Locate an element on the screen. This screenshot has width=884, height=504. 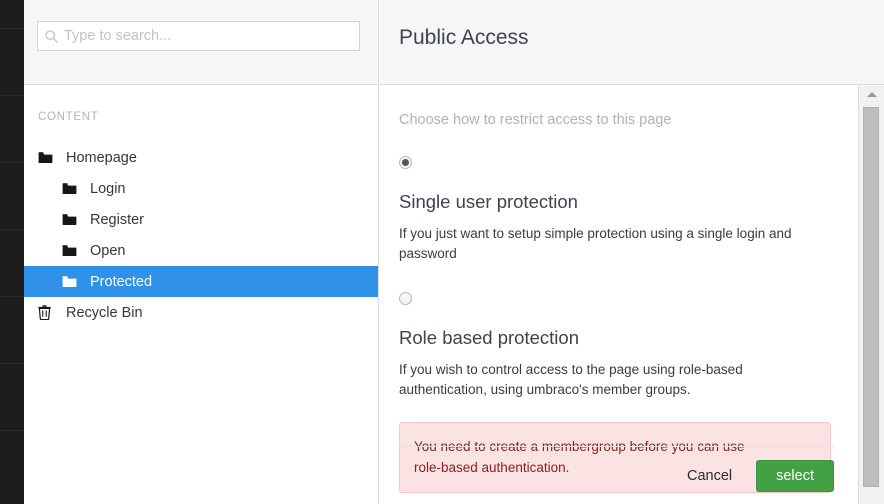
triangle-up-icon is located at coordinates (871, 94).